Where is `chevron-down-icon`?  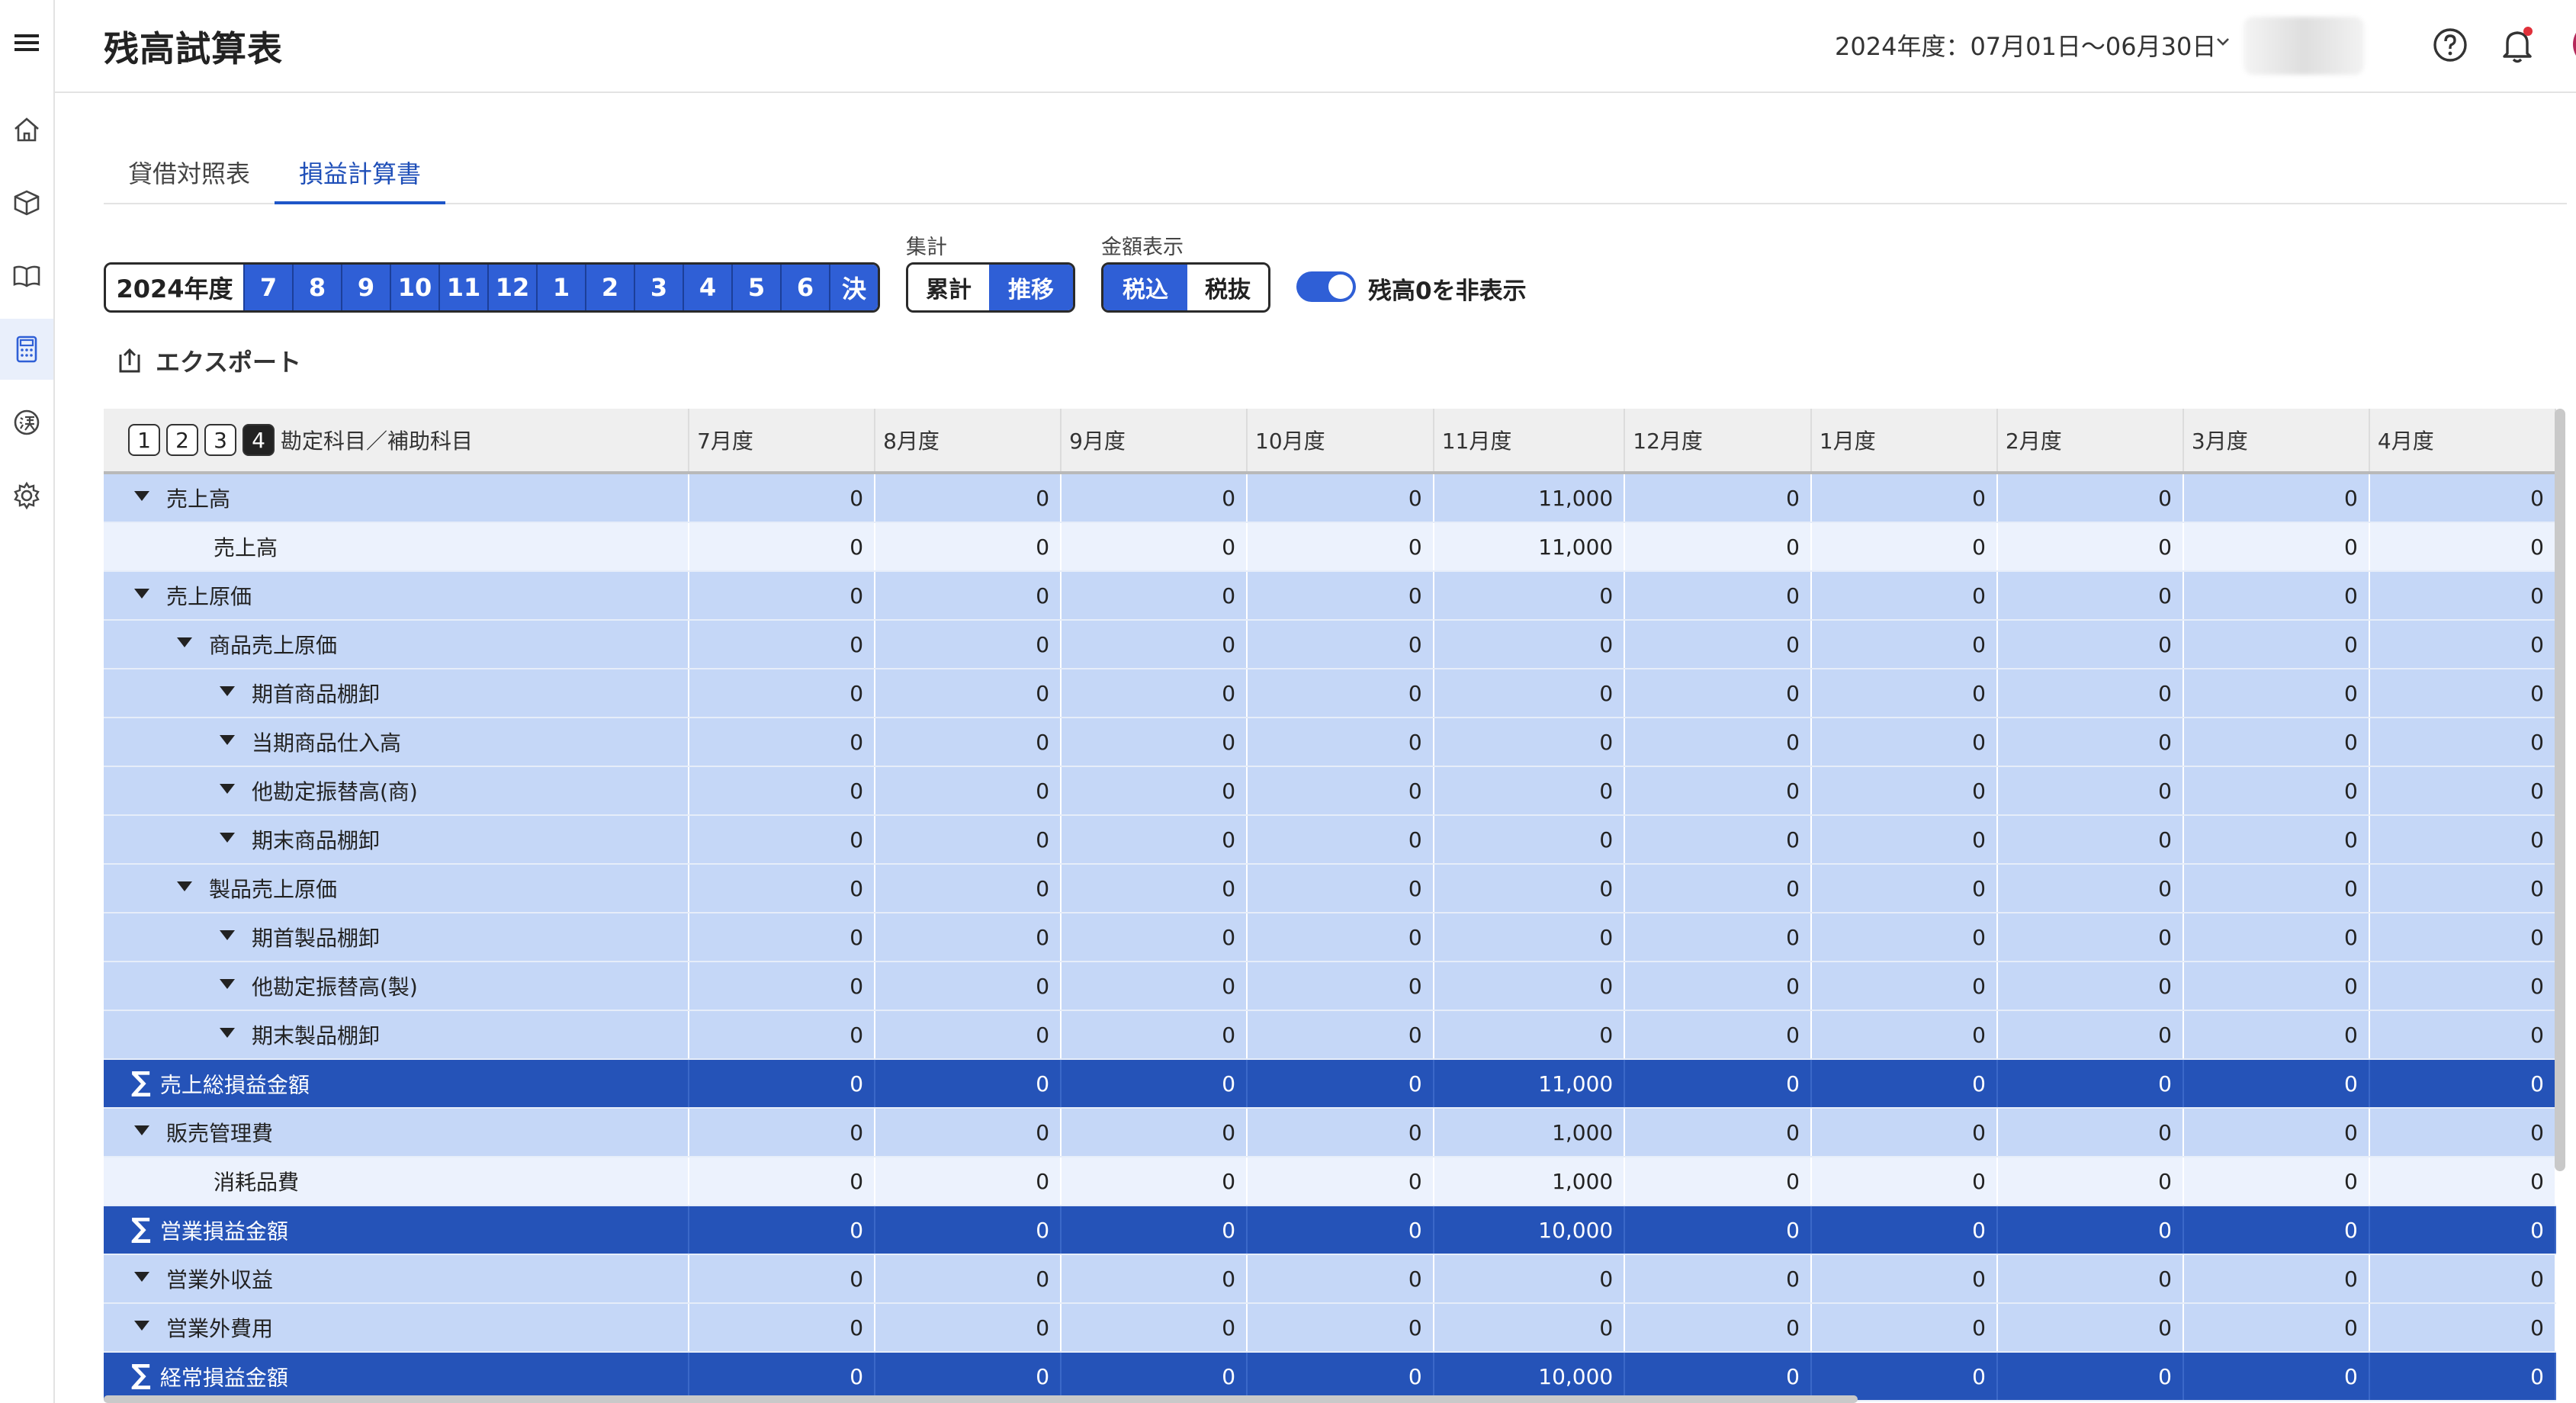
chevron-down-icon is located at coordinates (2222, 41).